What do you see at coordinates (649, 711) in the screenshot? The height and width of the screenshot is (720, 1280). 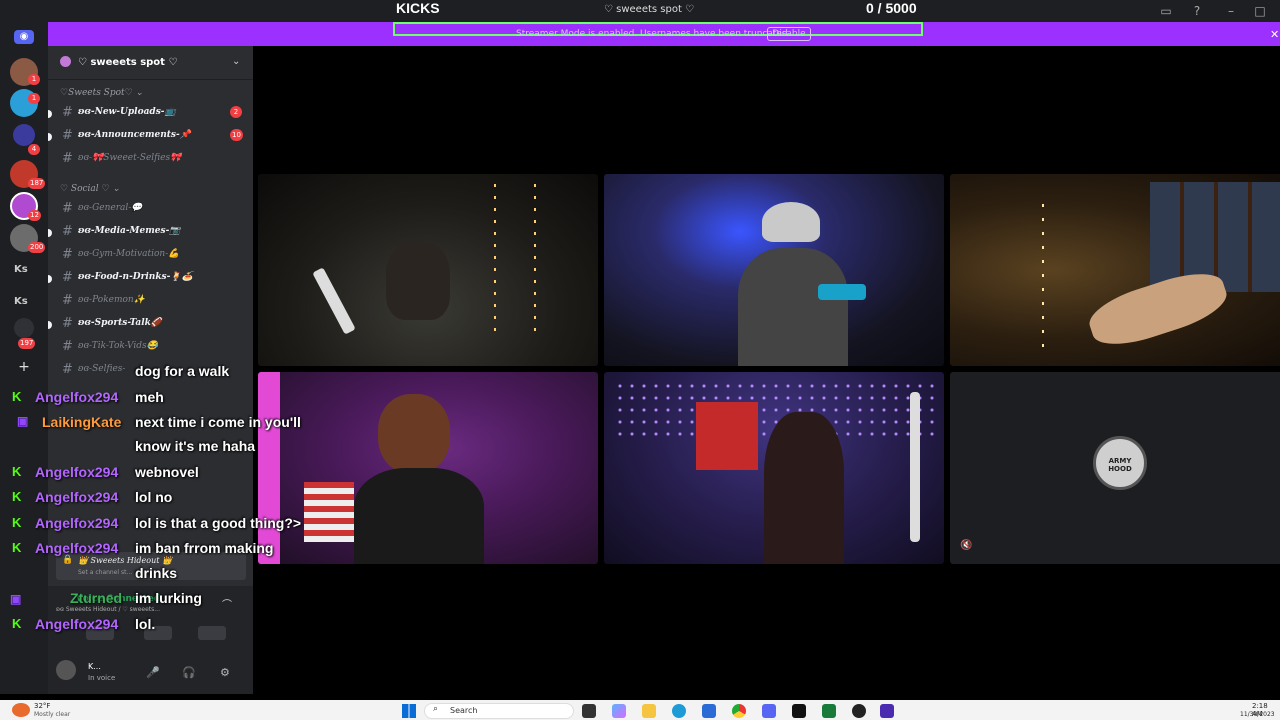 I see `file-explorer-icon` at bounding box center [649, 711].